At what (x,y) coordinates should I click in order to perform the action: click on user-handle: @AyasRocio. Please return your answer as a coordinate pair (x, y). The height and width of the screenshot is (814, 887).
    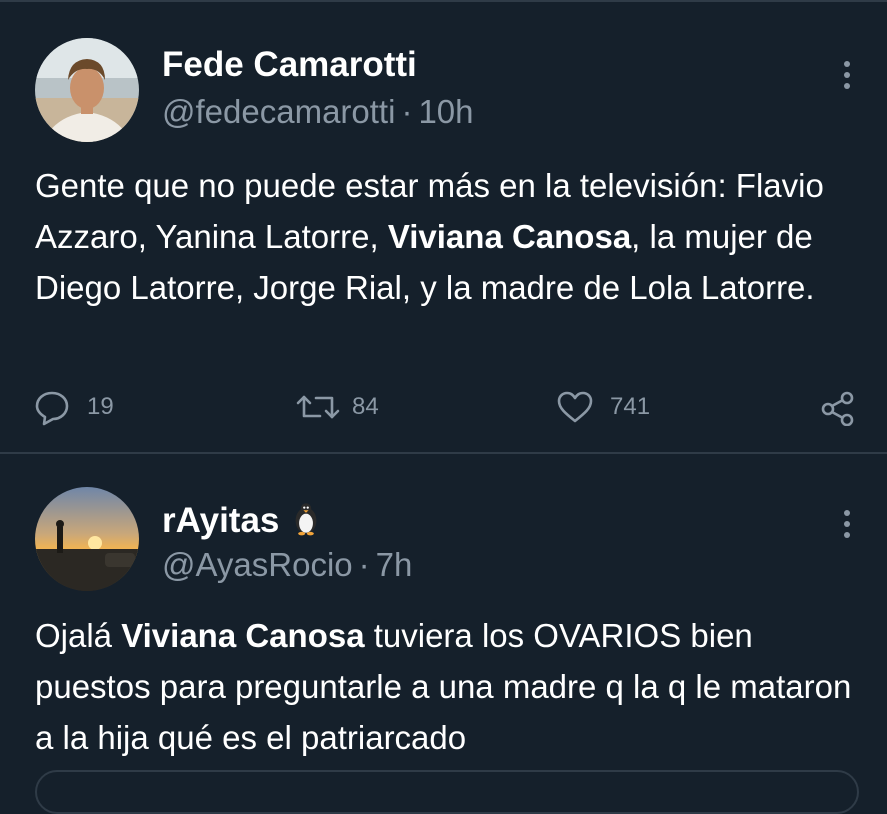
    Looking at the image, I should click on (257, 564).